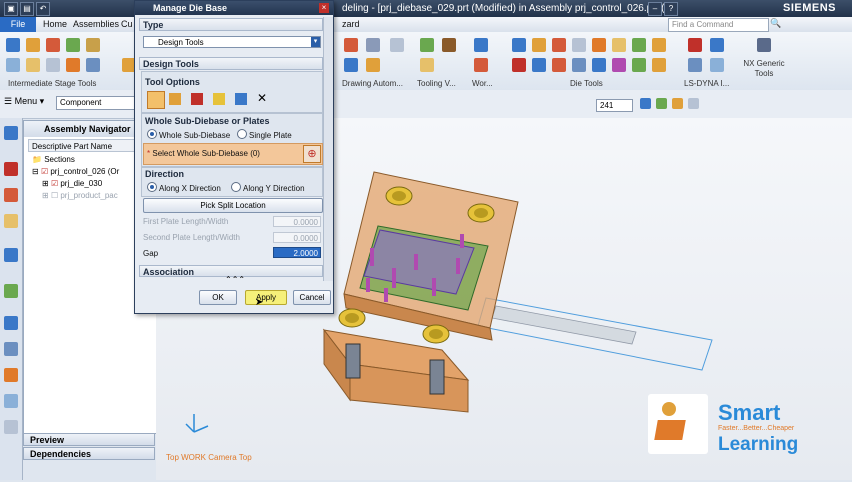 This screenshot has width=852, height=482. What do you see at coordinates (266, 297) in the screenshot?
I see `apply-button: Apply` at bounding box center [266, 297].